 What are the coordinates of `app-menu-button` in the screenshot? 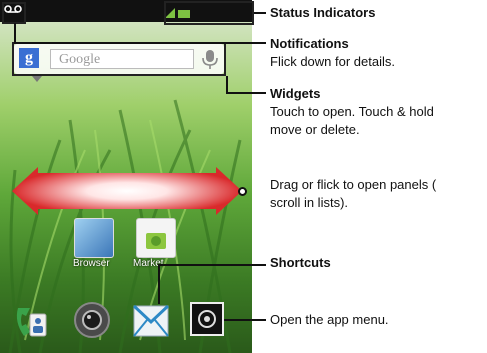 It's located at (207, 319).